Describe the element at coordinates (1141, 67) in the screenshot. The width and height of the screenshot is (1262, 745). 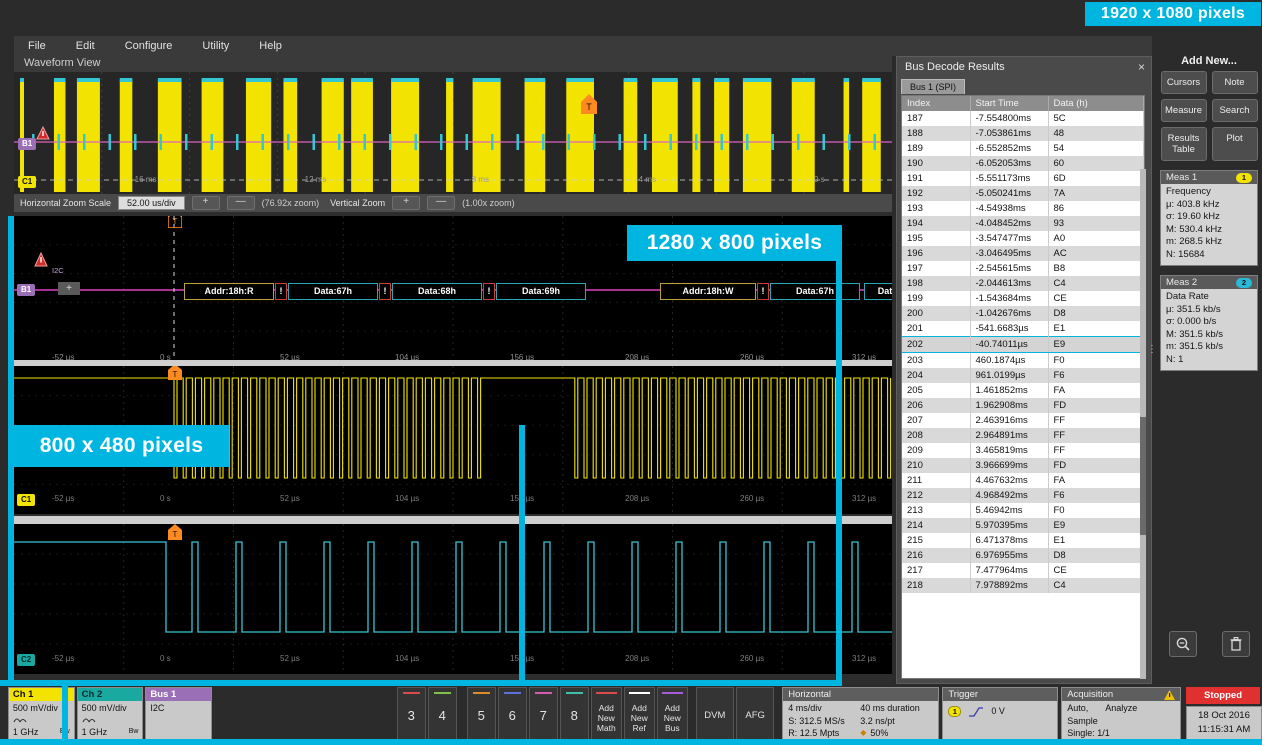
I see `close-icon: ×` at that location.